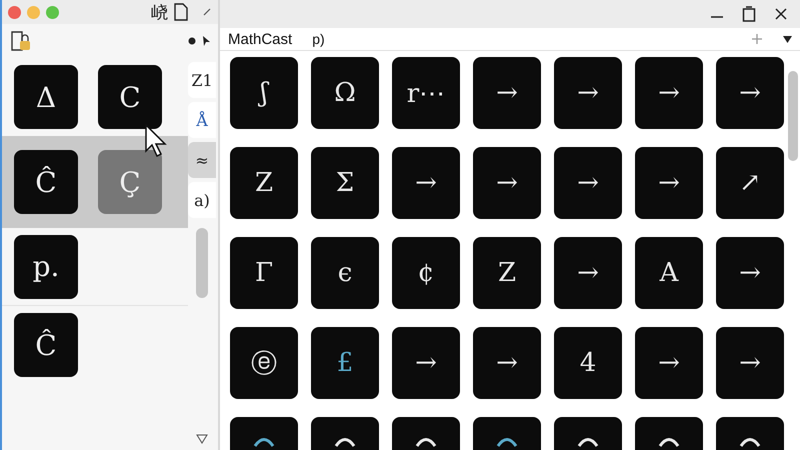 This screenshot has width=800, height=450. I want to click on glyph-tile: ¢, so click(426, 273).